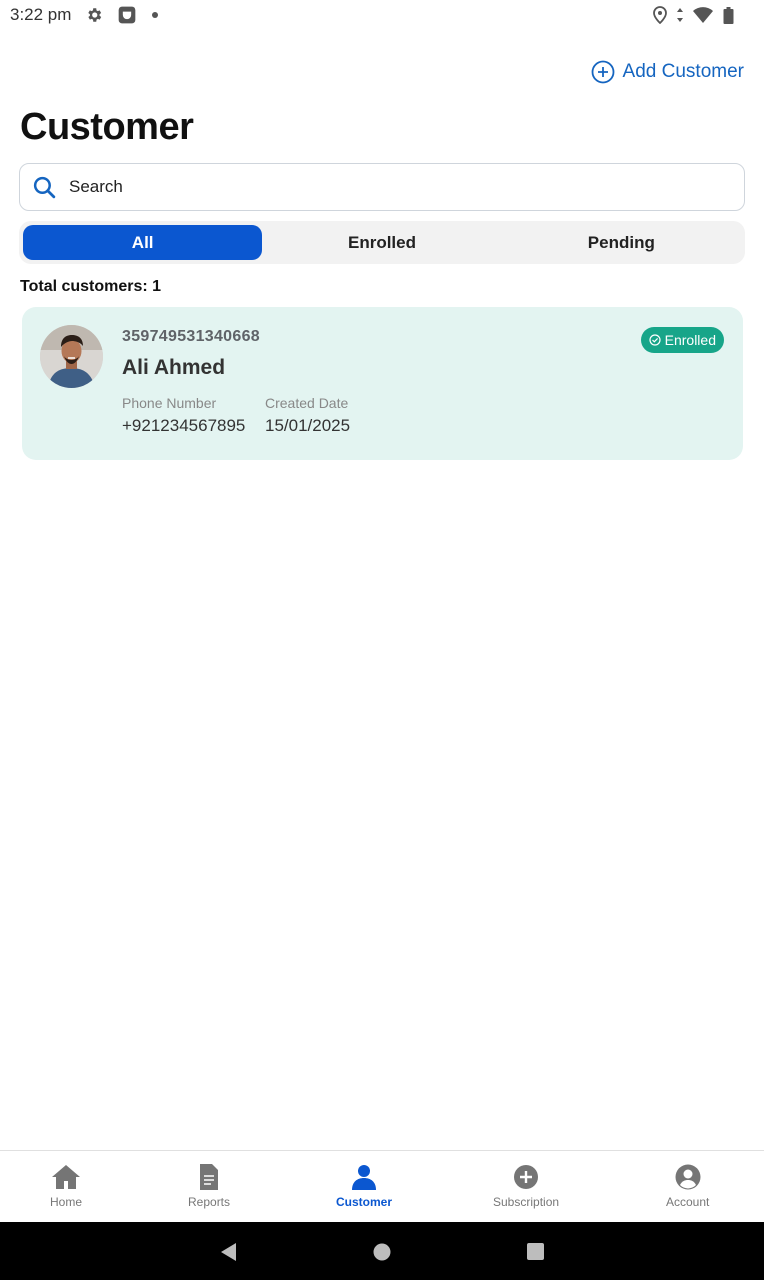 This screenshot has height=1280, width=764. I want to click on nav-subscription-label: Subscription, so click(526, 1202).